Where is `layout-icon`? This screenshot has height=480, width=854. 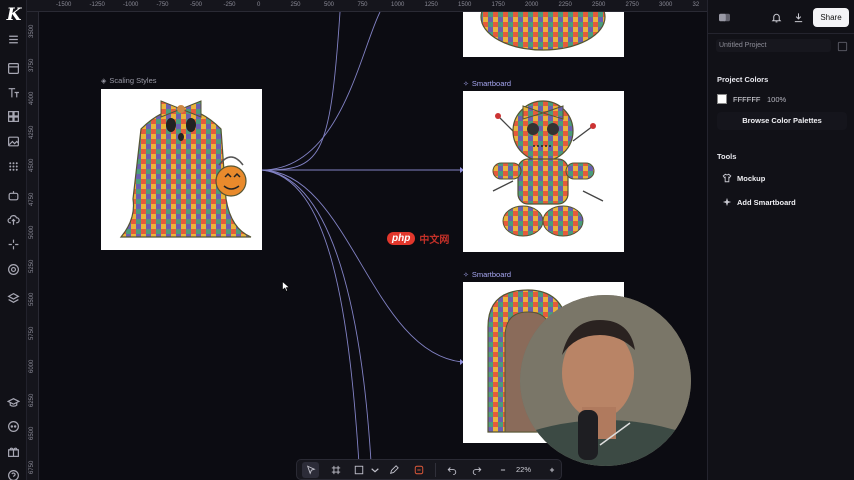
layout-icon is located at coordinates (13, 68).